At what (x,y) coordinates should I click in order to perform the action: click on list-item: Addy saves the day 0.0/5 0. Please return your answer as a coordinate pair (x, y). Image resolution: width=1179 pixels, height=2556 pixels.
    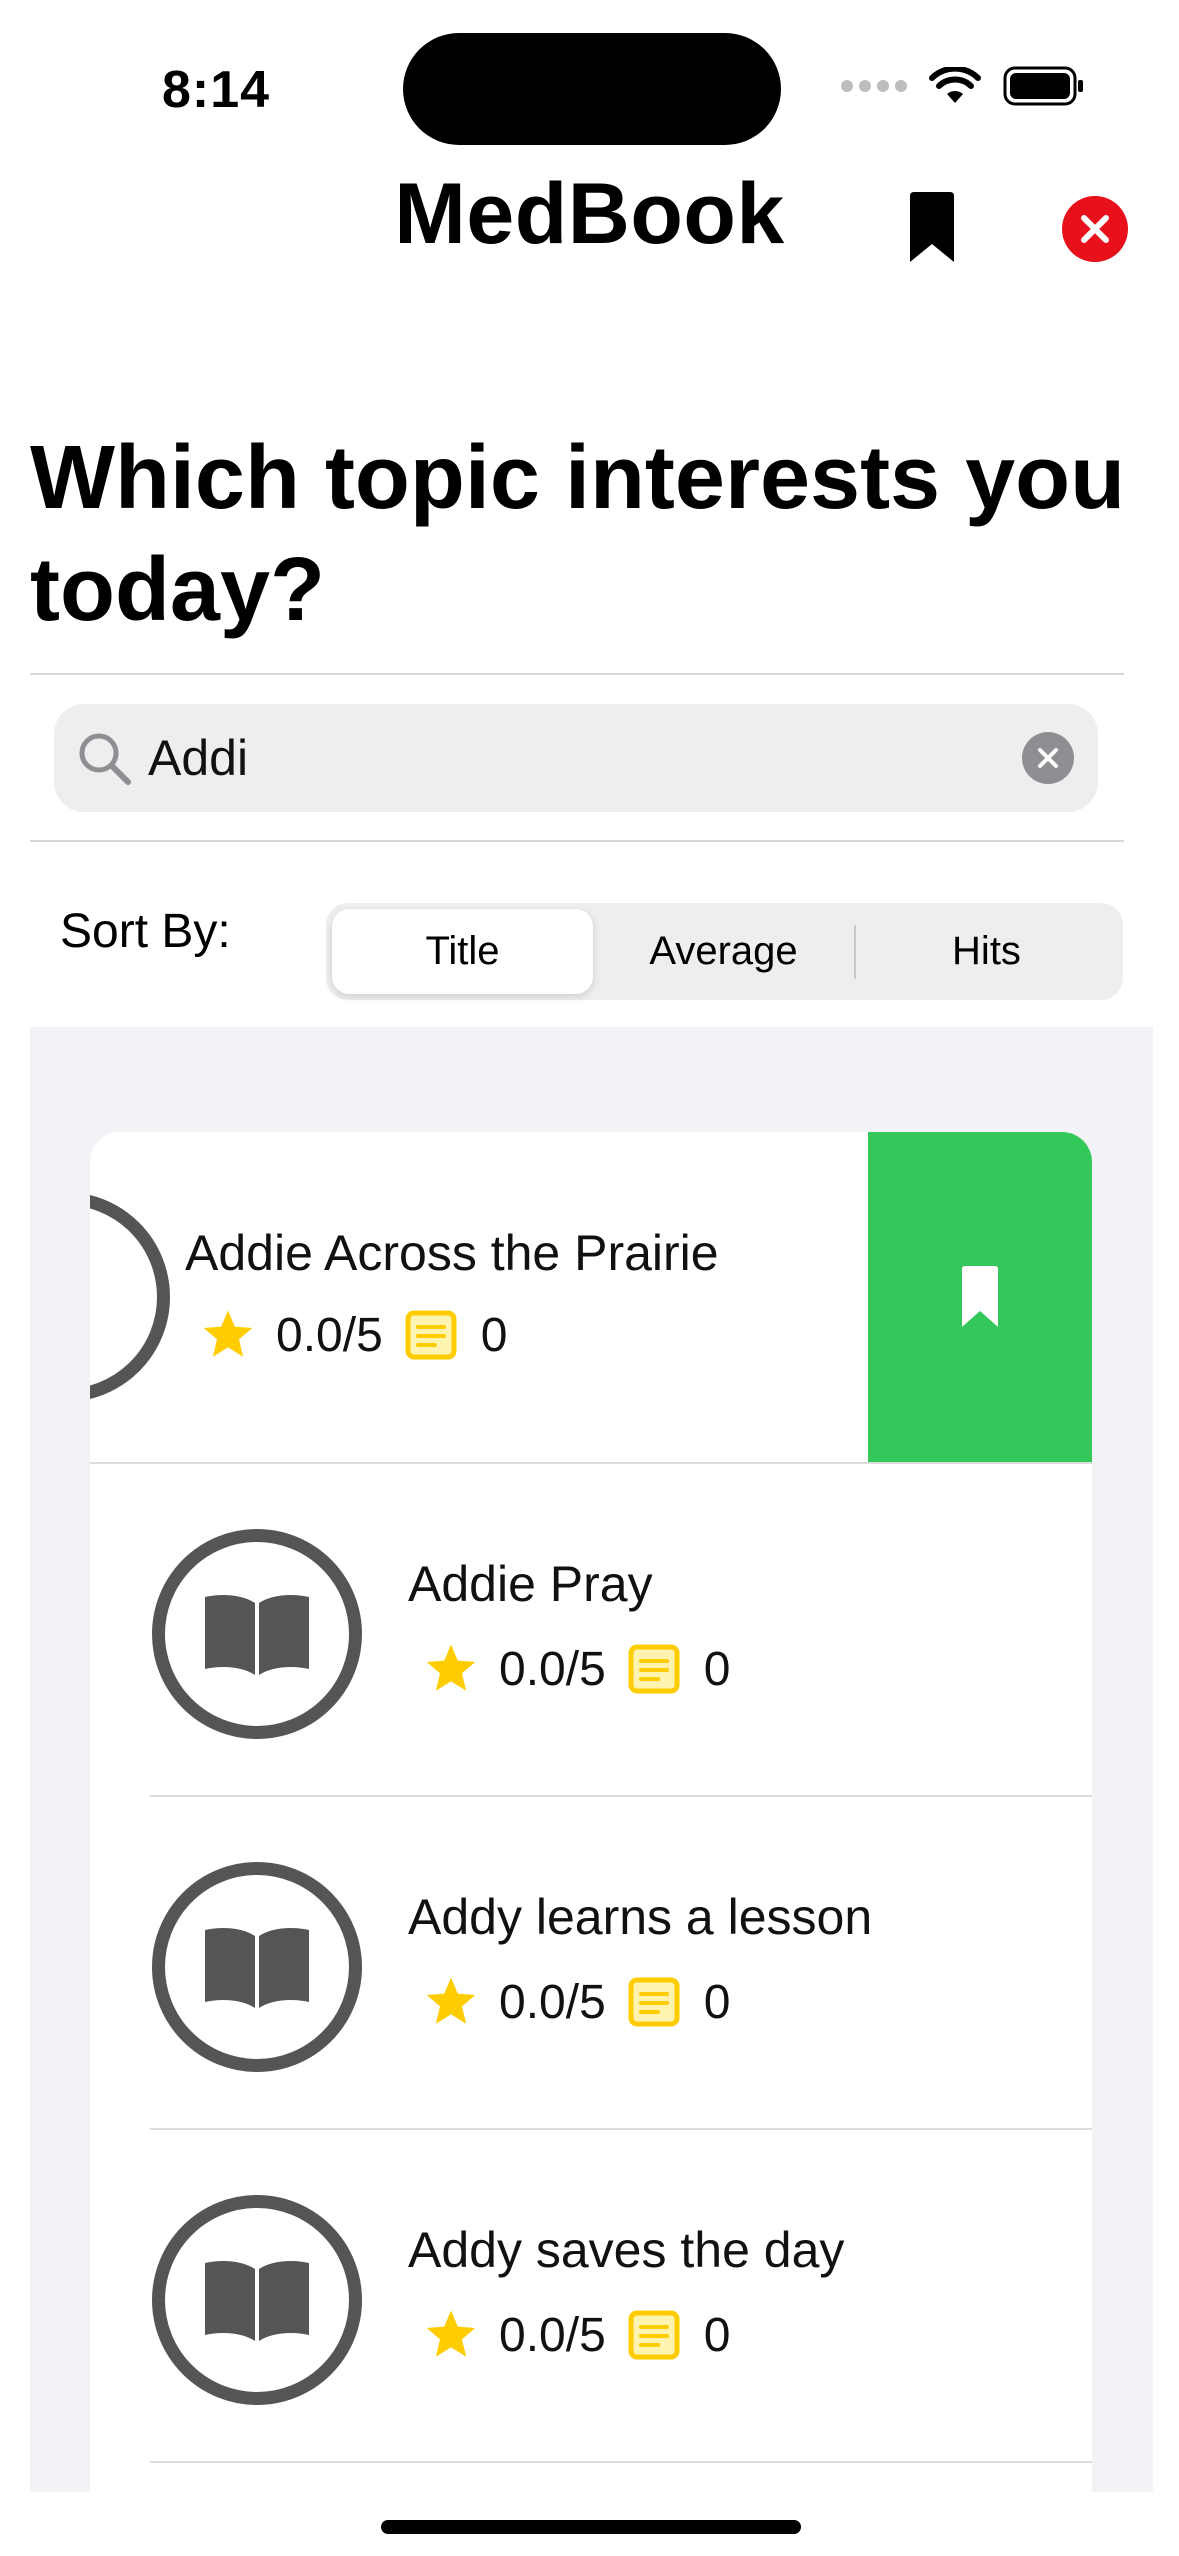
    Looking at the image, I should click on (591, 2297).